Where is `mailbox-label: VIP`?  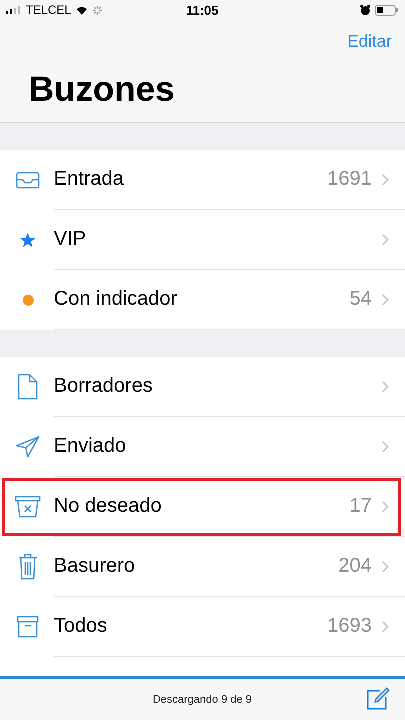
mailbox-label: VIP is located at coordinates (71, 239).